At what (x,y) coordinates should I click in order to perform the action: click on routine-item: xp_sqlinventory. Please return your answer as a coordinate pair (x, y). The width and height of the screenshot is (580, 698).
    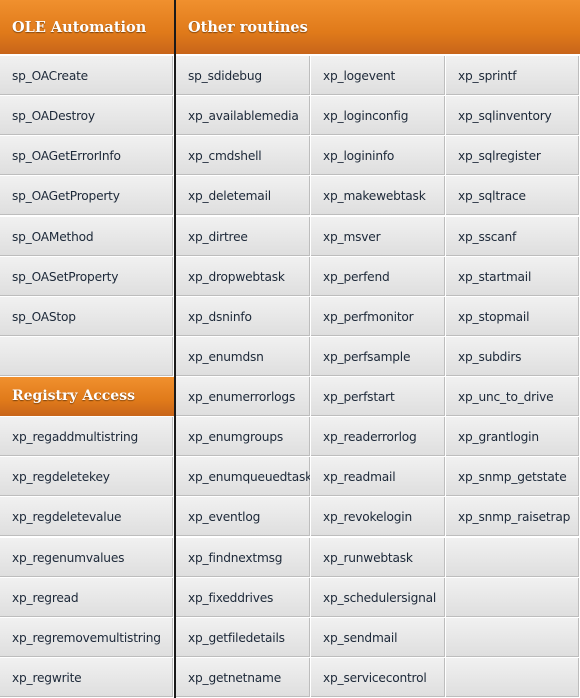
    Looking at the image, I should click on (513, 116).